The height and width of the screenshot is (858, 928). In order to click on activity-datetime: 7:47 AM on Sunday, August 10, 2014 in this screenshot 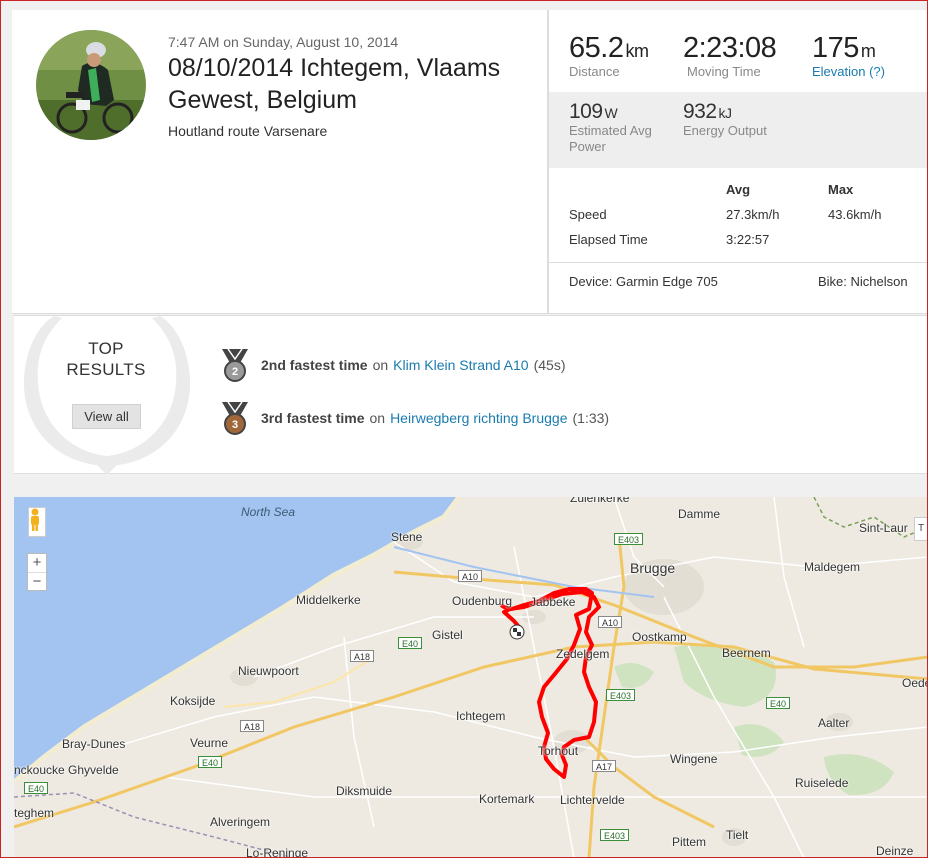, I will do `click(283, 42)`.